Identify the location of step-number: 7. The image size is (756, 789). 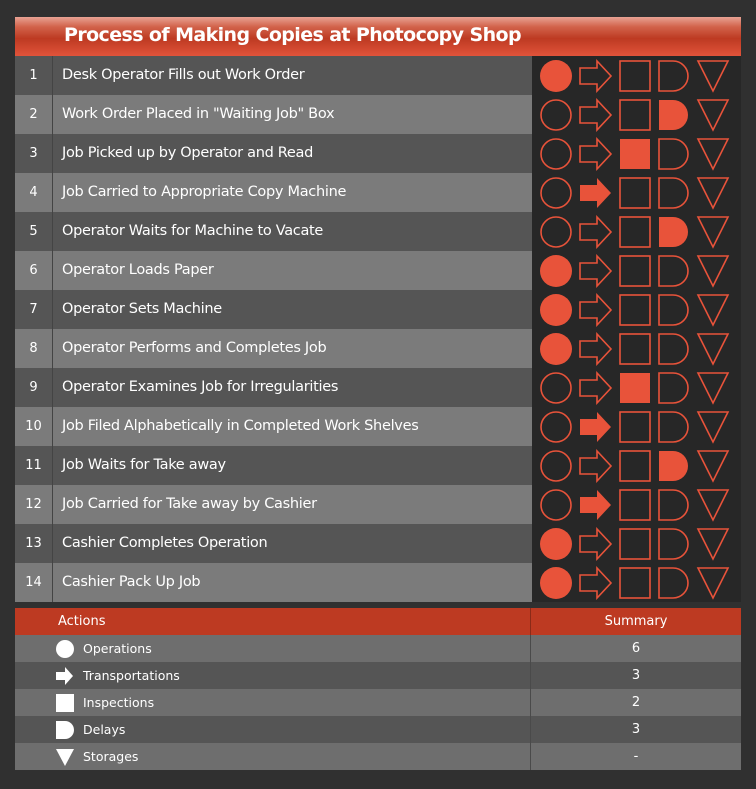
(34, 309).